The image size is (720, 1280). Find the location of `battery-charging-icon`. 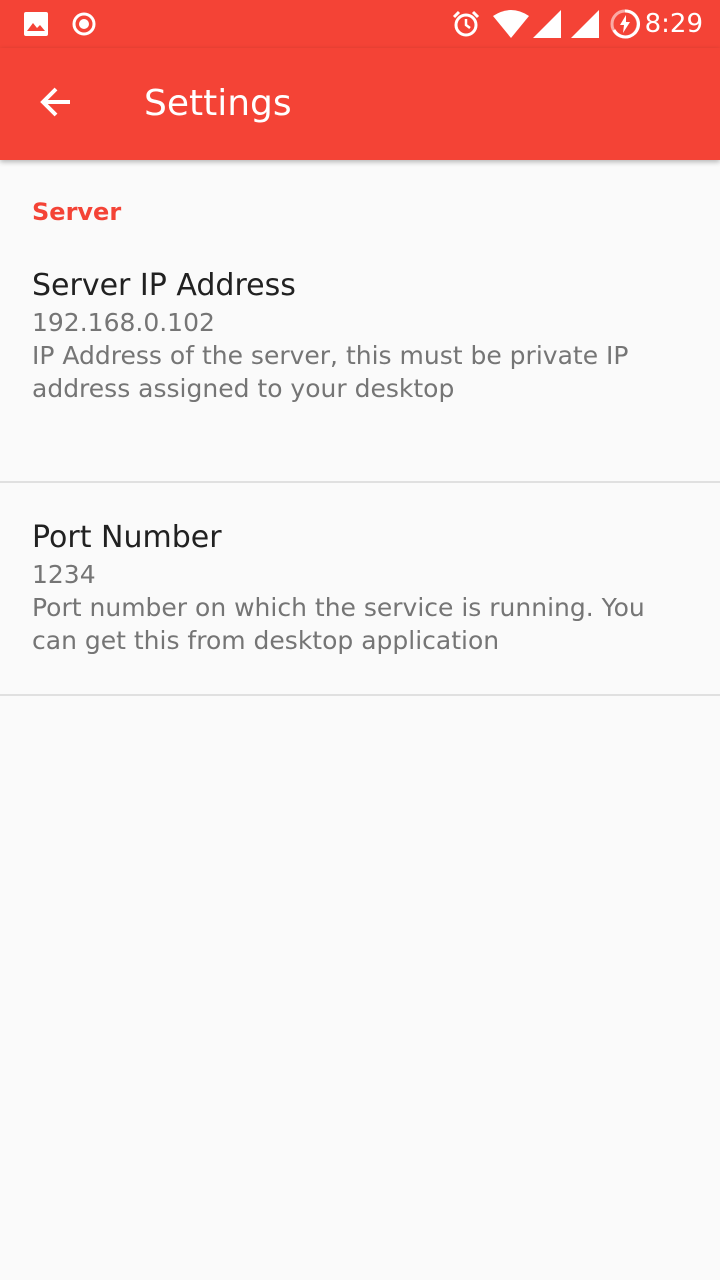

battery-charging-icon is located at coordinates (625, 24).